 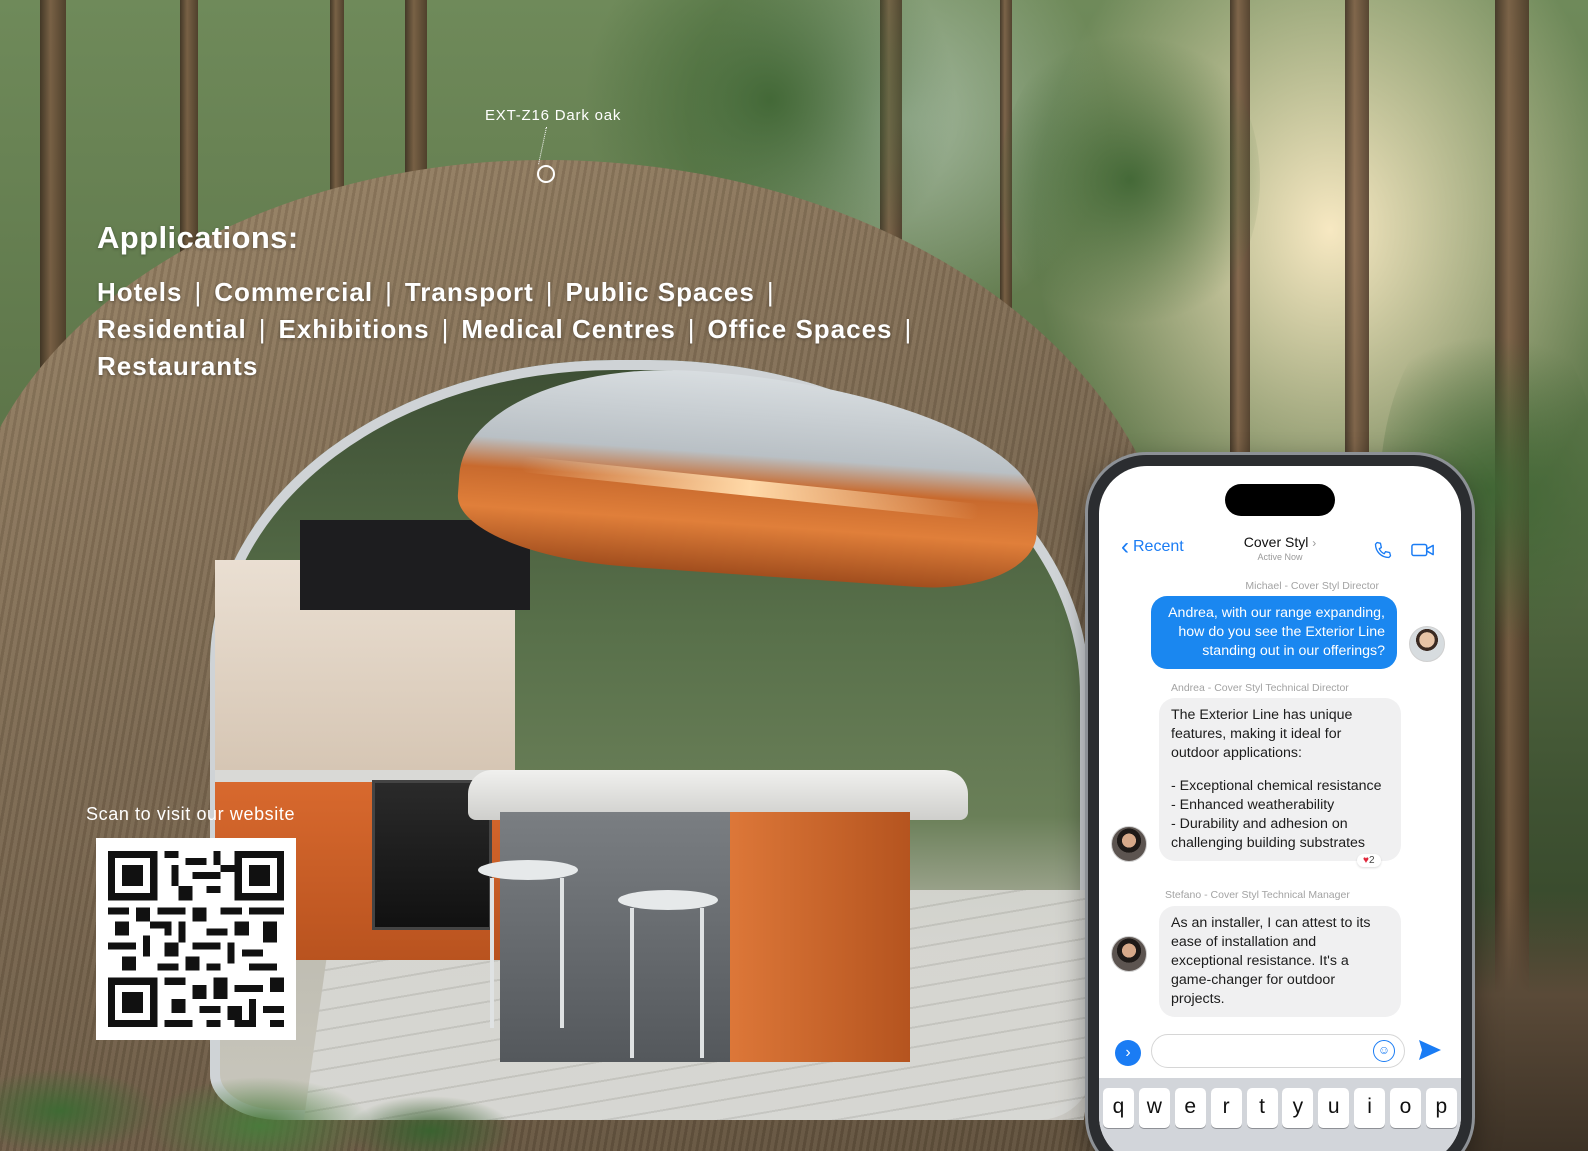 What do you see at coordinates (1257, 895) in the screenshot?
I see `message-sender: Stefano - Cover Styl Technical Manager` at bounding box center [1257, 895].